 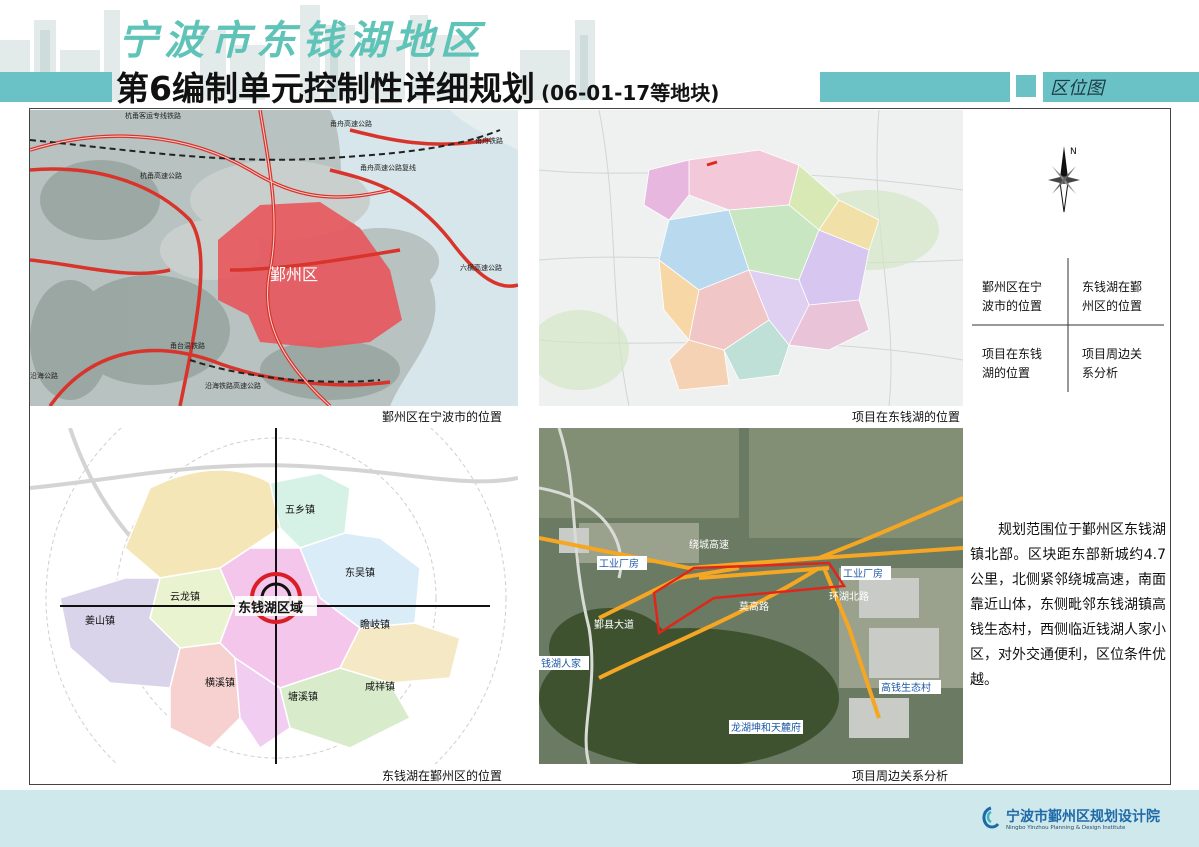 I want to click on caption-dongqianhu-in-yinzhou: 东钱湖在鄞州区的位置, so click(x=442, y=776).